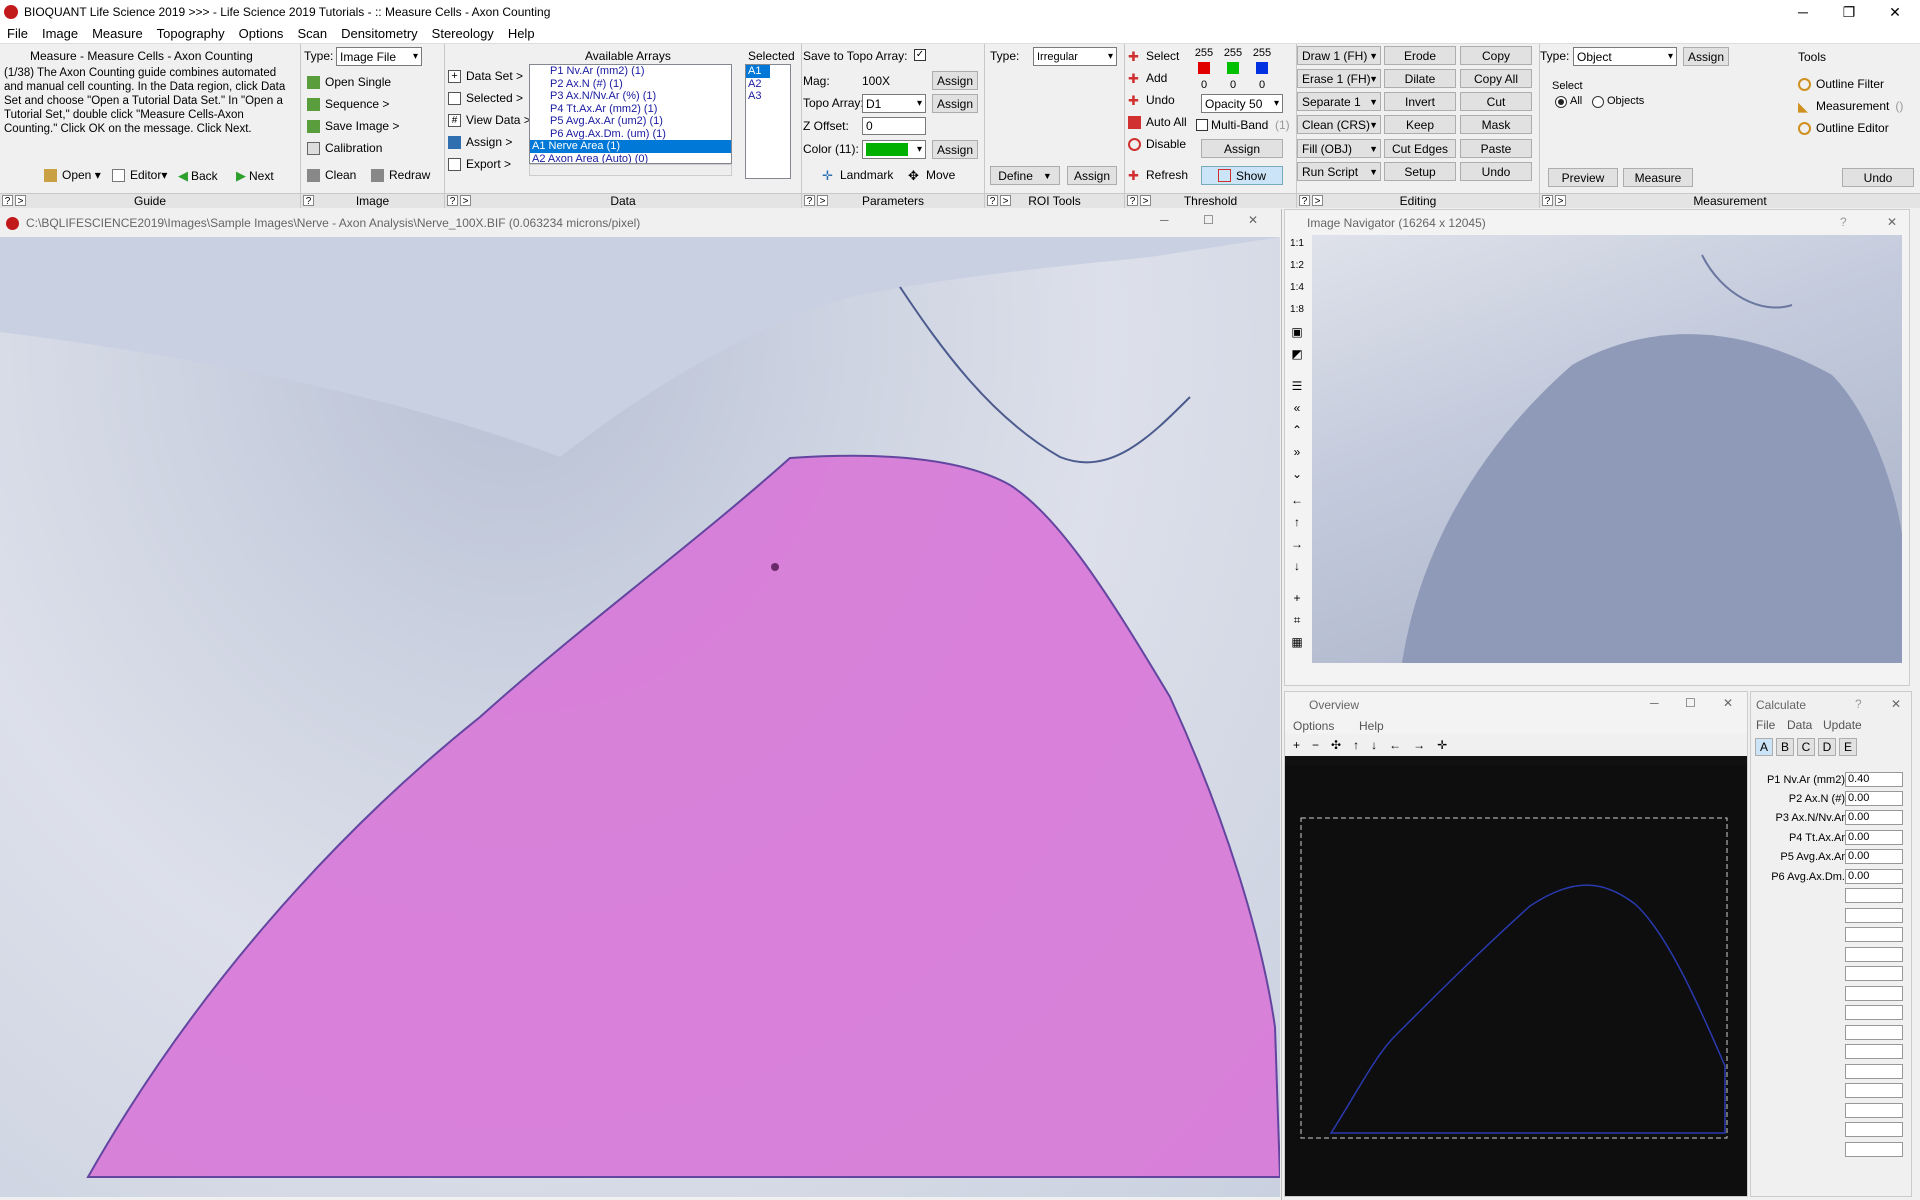 The height and width of the screenshot is (1200, 1920). What do you see at coordinates (630, 84) in the screenshot?
I see `list-item: P2 Ax.N (#) (1)` at bounding box center [630, 84].